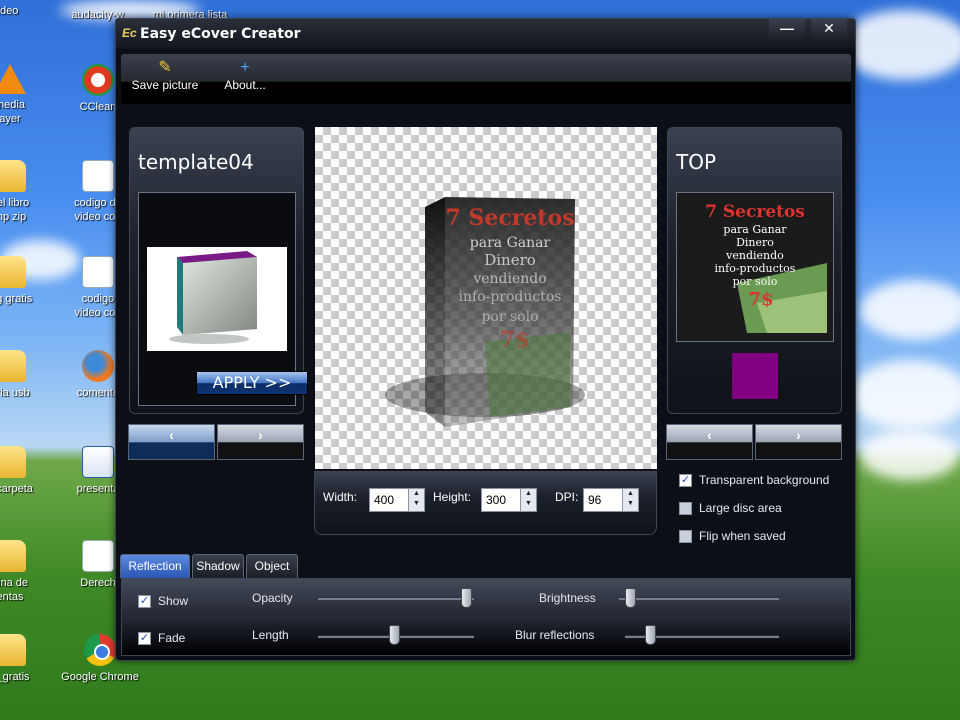  Describe the element at coordinates (100, 650) in the screenshot. I see `chrome-icon` at that location.